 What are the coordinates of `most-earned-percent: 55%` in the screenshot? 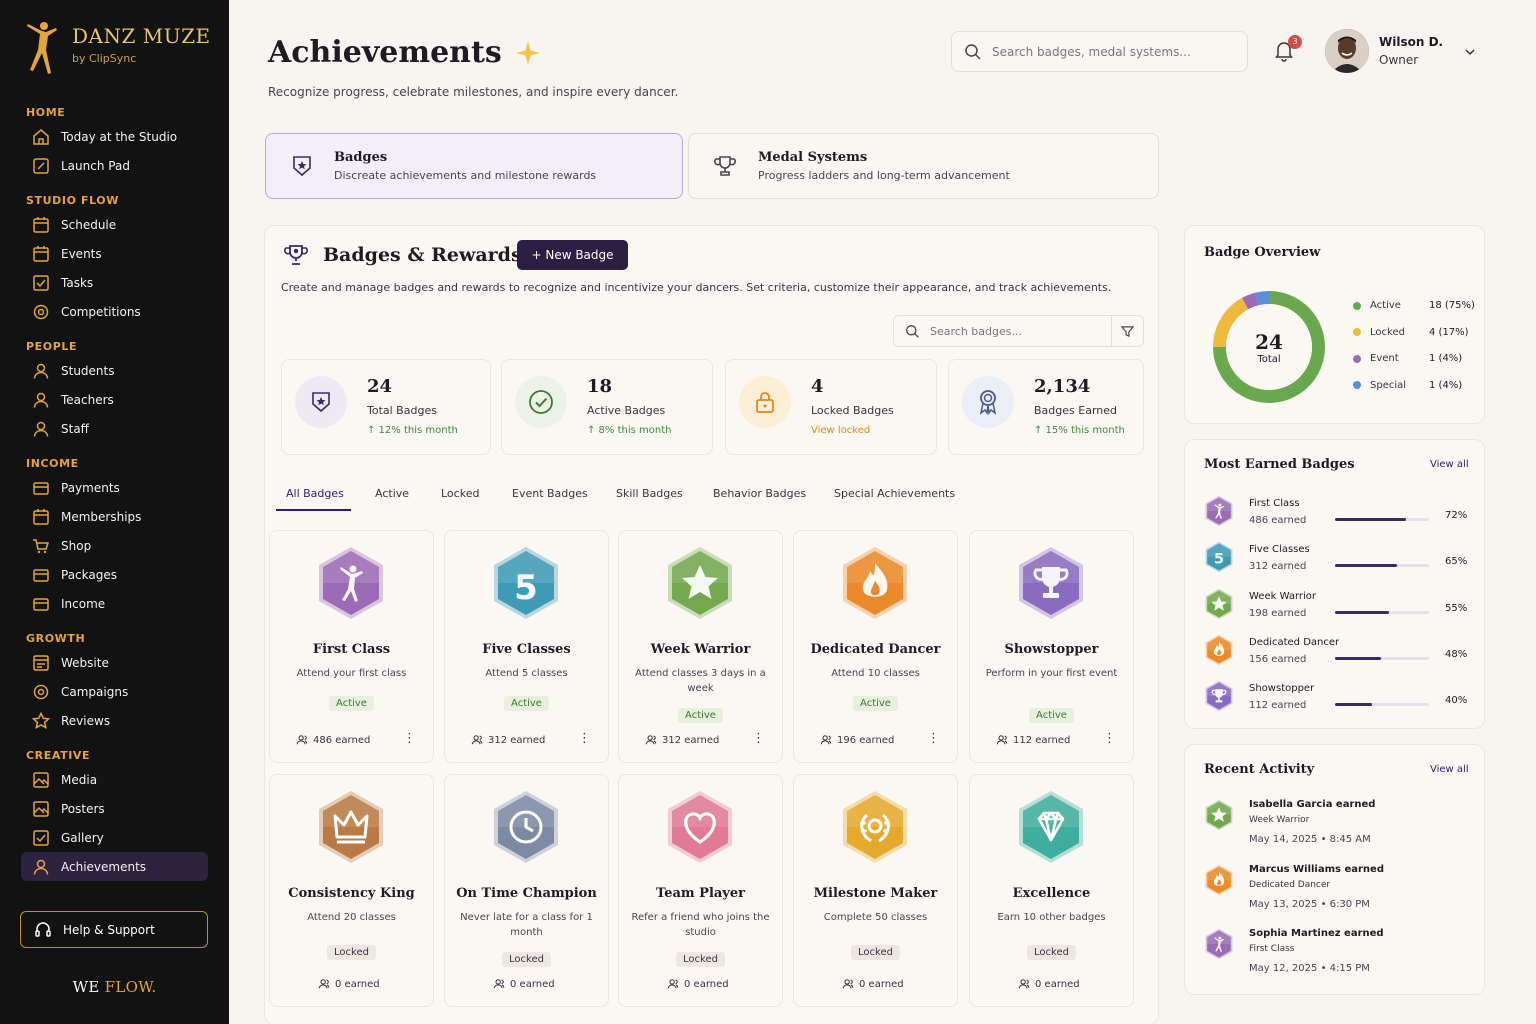 It's located at (1456, 608).